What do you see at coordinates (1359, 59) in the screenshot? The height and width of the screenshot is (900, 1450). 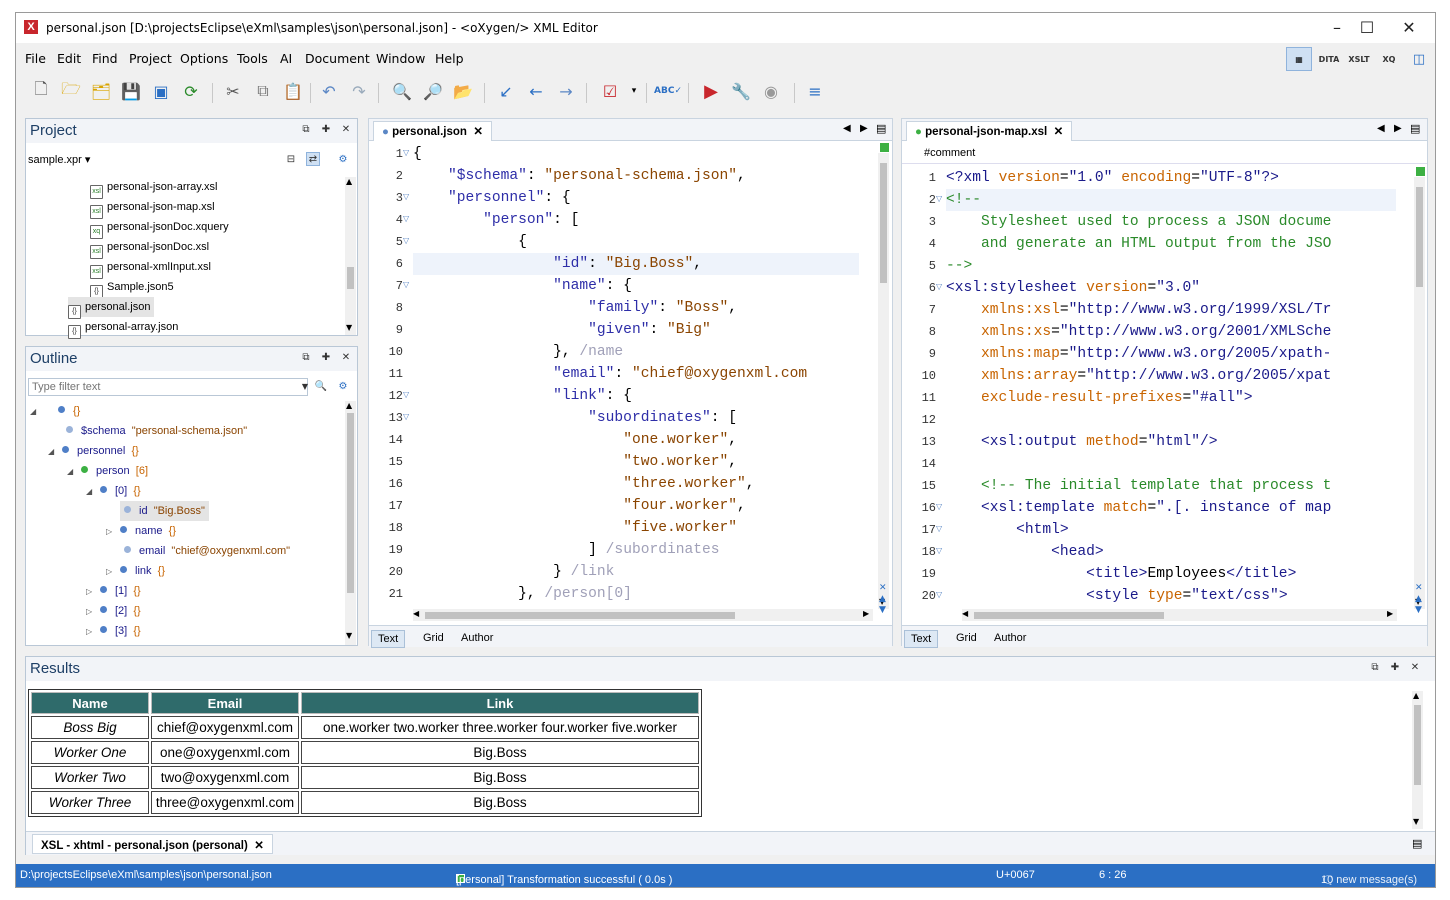 I see `xslt-perspective-icon: XSLT` at bounding box center [1359, 59].